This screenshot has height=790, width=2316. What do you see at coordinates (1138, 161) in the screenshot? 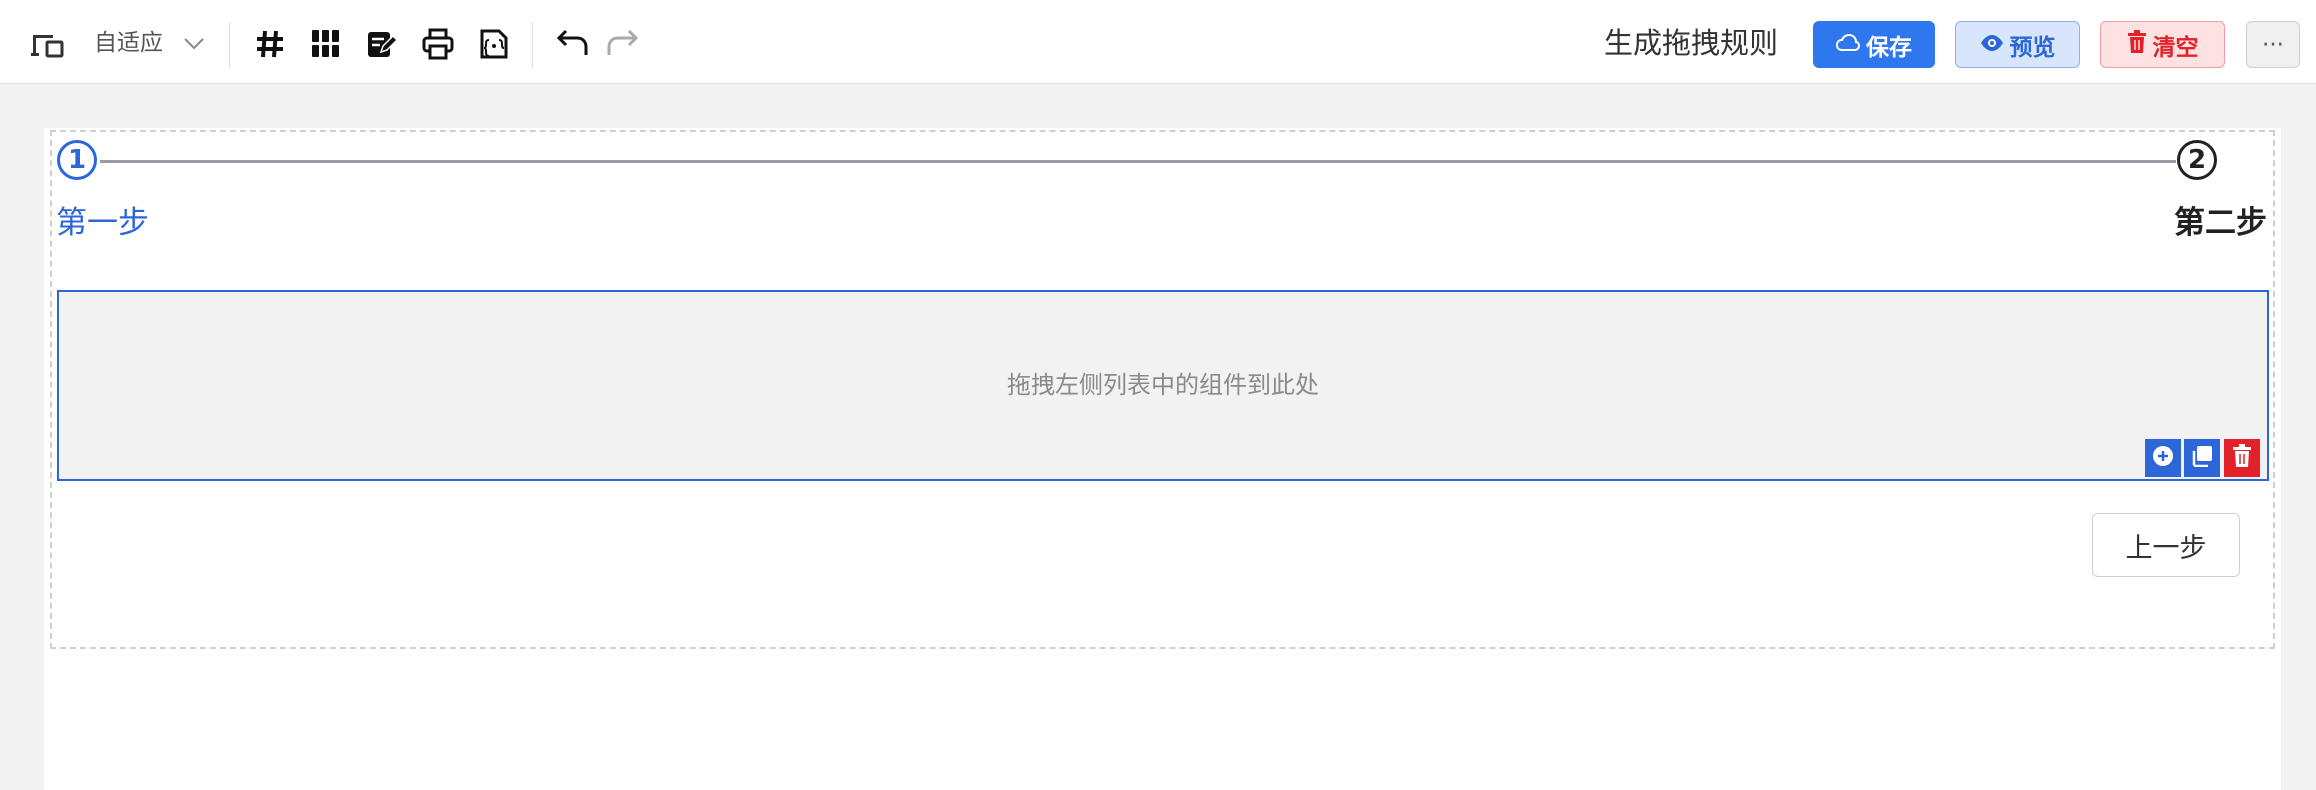
I see `steps-progress-line` at bounding box center [1138, 161].